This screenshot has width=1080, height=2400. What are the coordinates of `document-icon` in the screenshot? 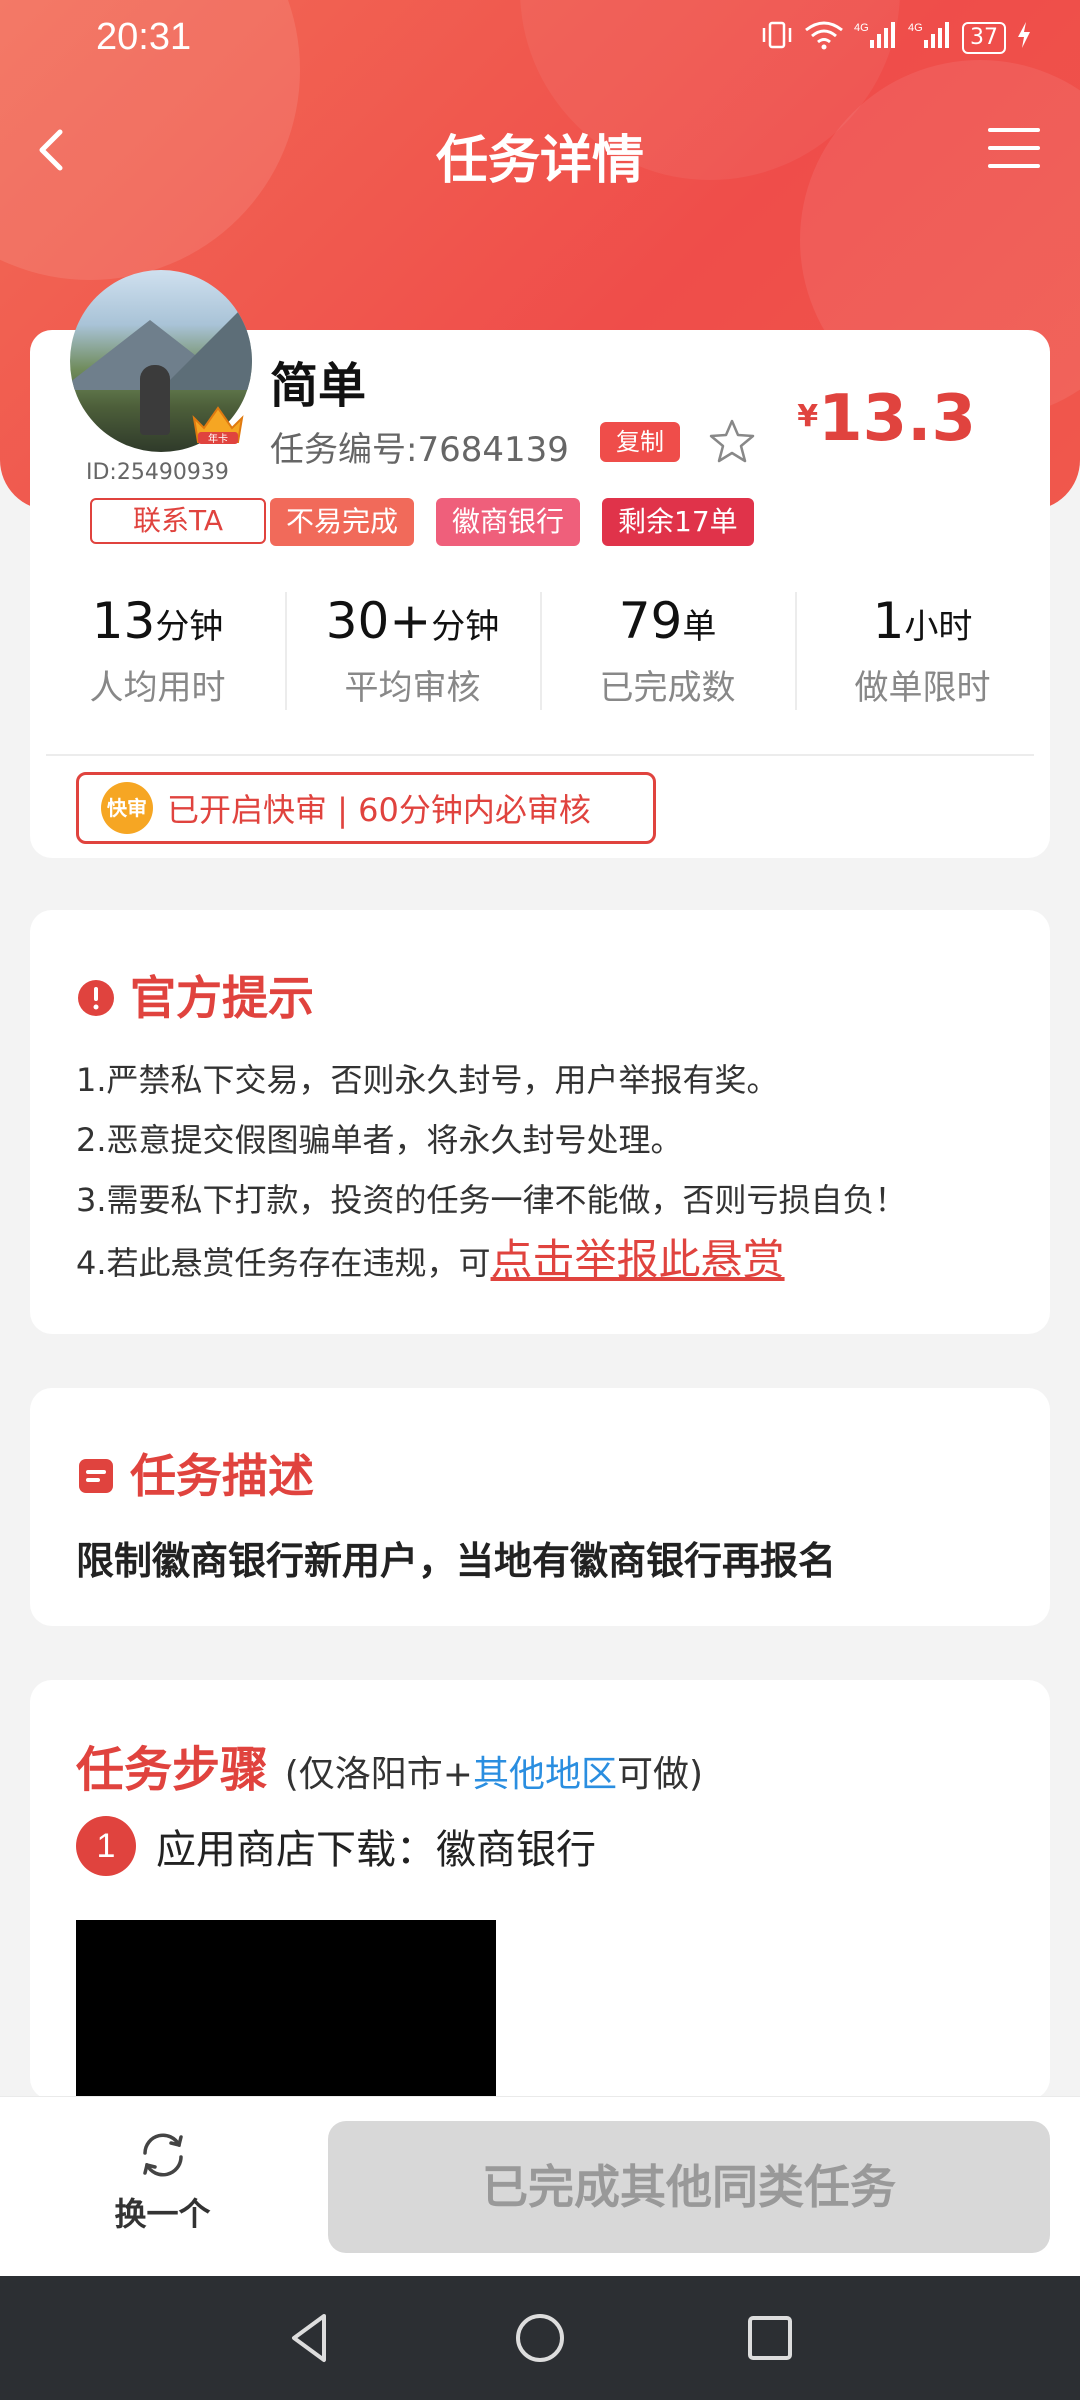 It's located at (96, 1473).